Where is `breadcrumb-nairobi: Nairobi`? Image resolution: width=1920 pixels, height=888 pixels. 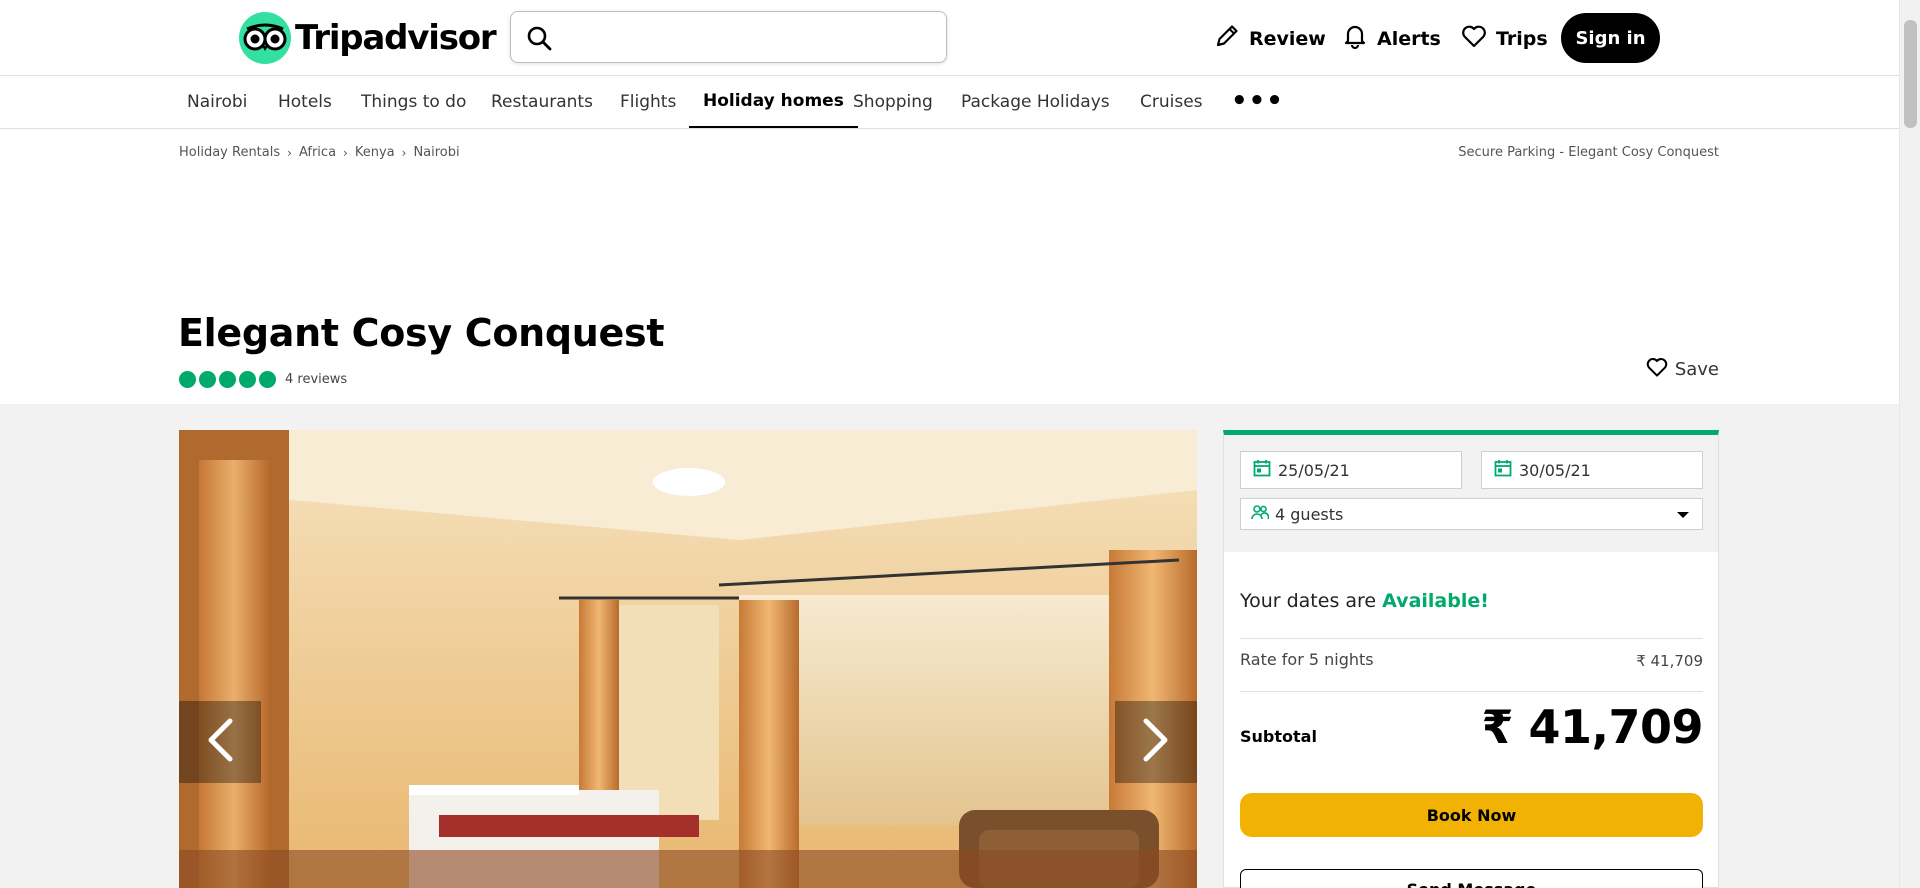 breadcrumb-nairobi: Nairobi is located at coordinates (436, 152).